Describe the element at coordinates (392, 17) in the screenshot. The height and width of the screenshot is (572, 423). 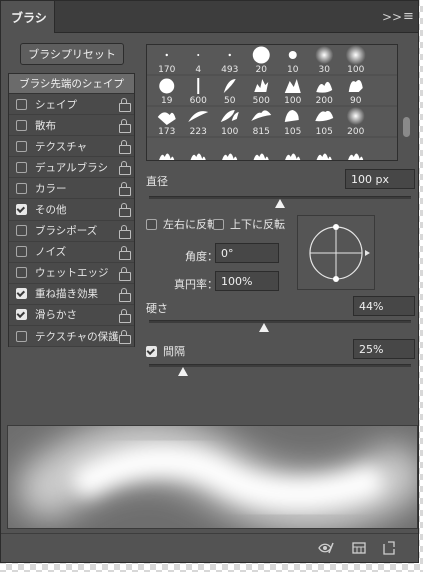
I see `double-chevron-icon: >>` at that location.